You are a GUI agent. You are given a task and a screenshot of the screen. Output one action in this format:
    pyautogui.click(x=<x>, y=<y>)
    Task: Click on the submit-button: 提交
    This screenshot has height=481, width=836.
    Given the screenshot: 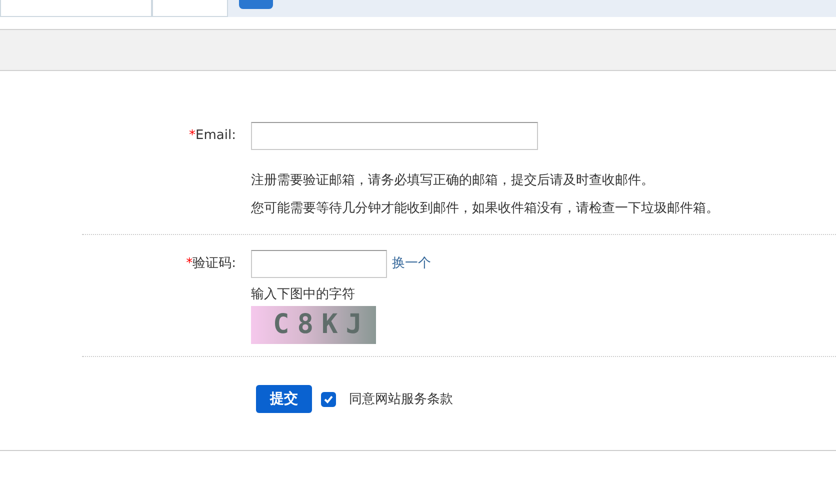 What is the action you would take?
    pyautogui.click(x=284, y=399)
    